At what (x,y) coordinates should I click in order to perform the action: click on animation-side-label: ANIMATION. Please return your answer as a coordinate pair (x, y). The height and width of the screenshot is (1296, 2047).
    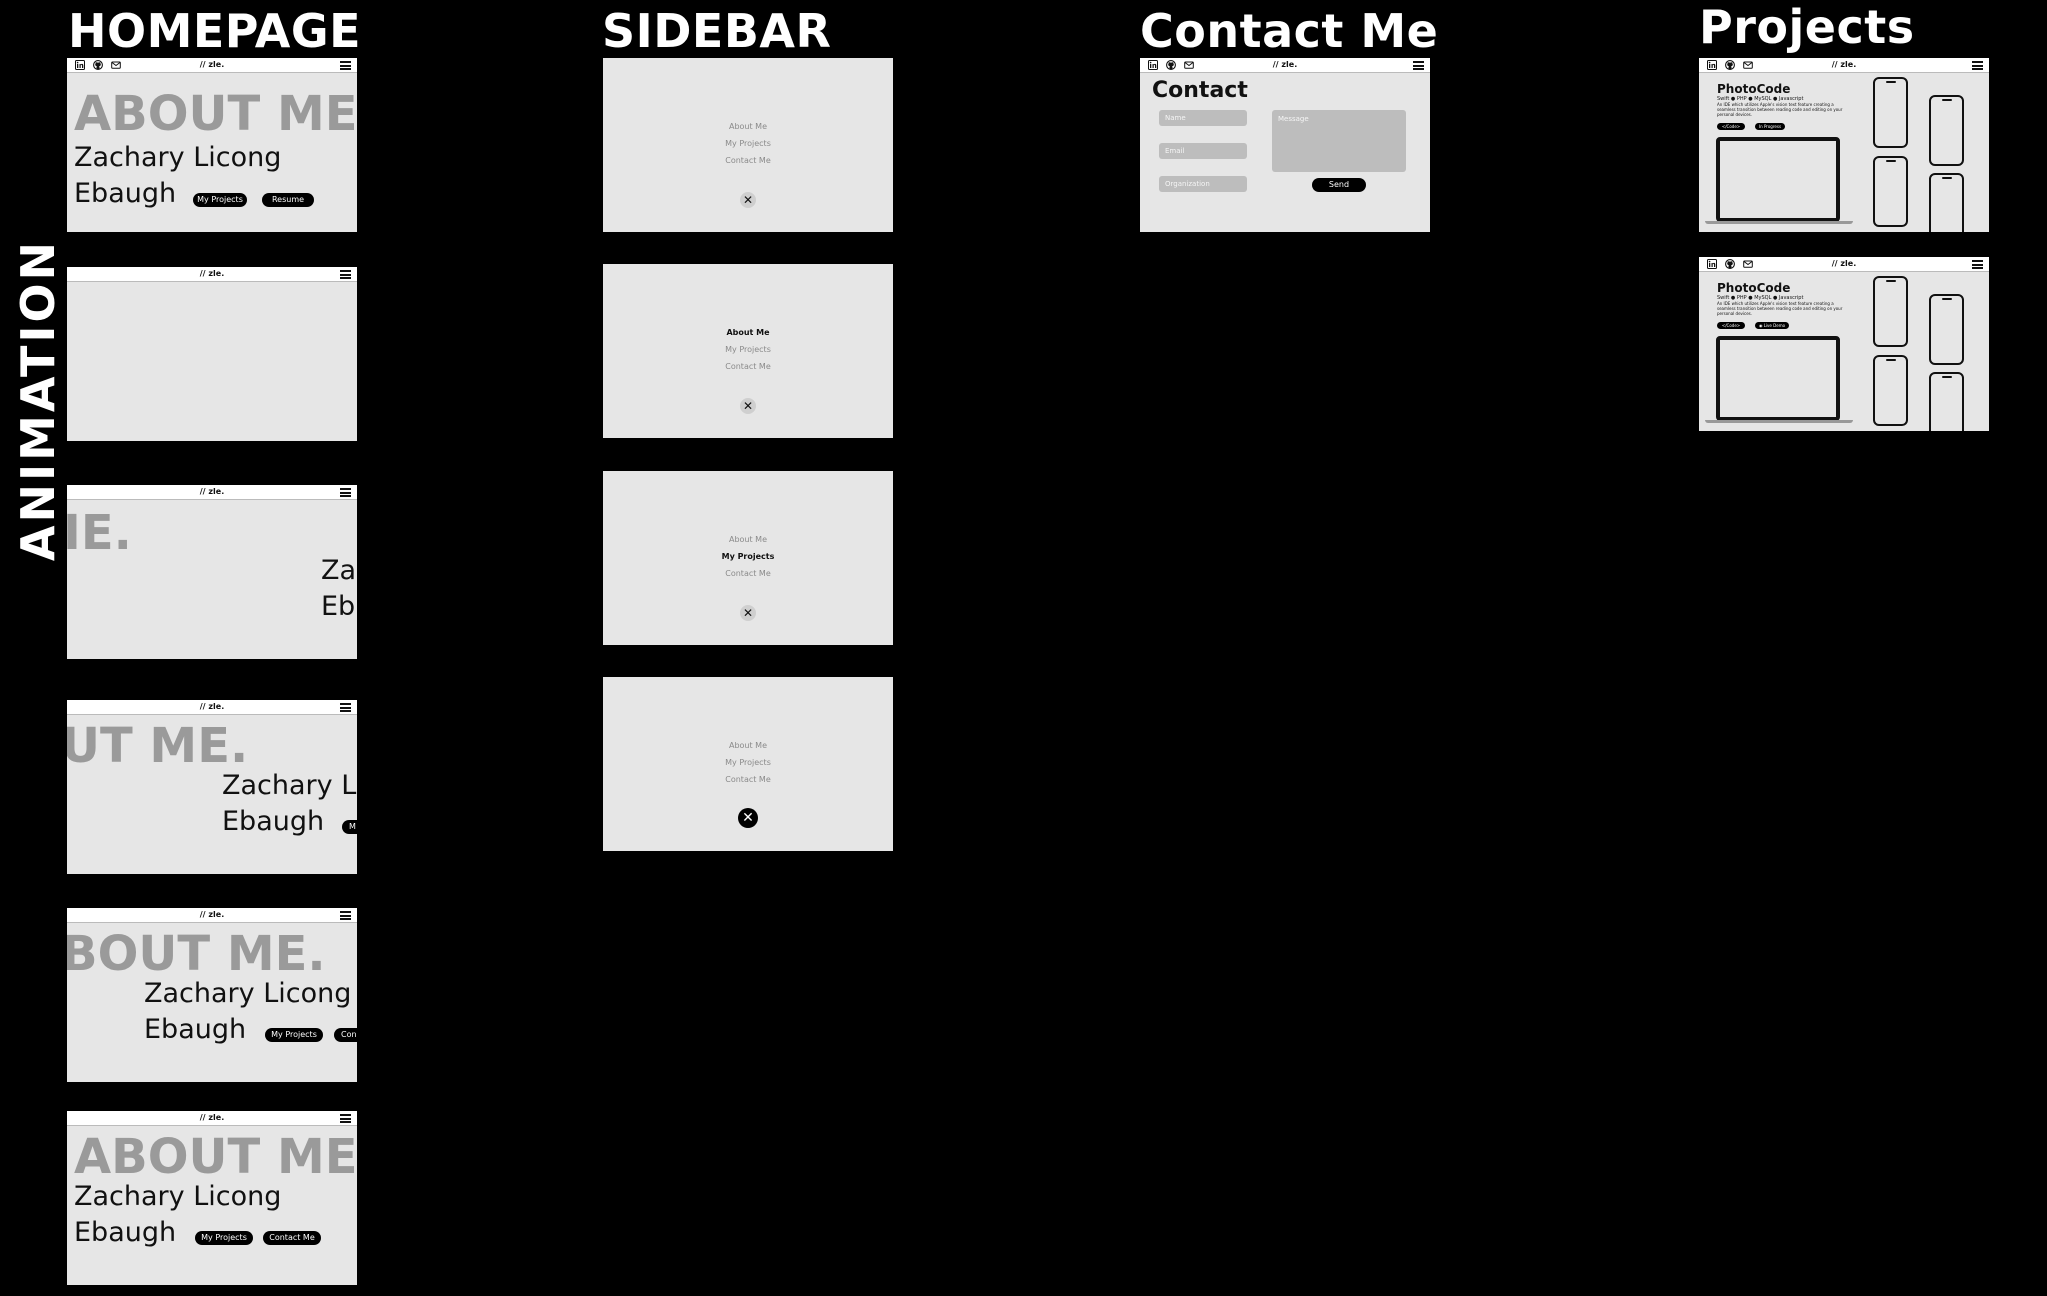
    Looking at the image, I should click on (38, 400).